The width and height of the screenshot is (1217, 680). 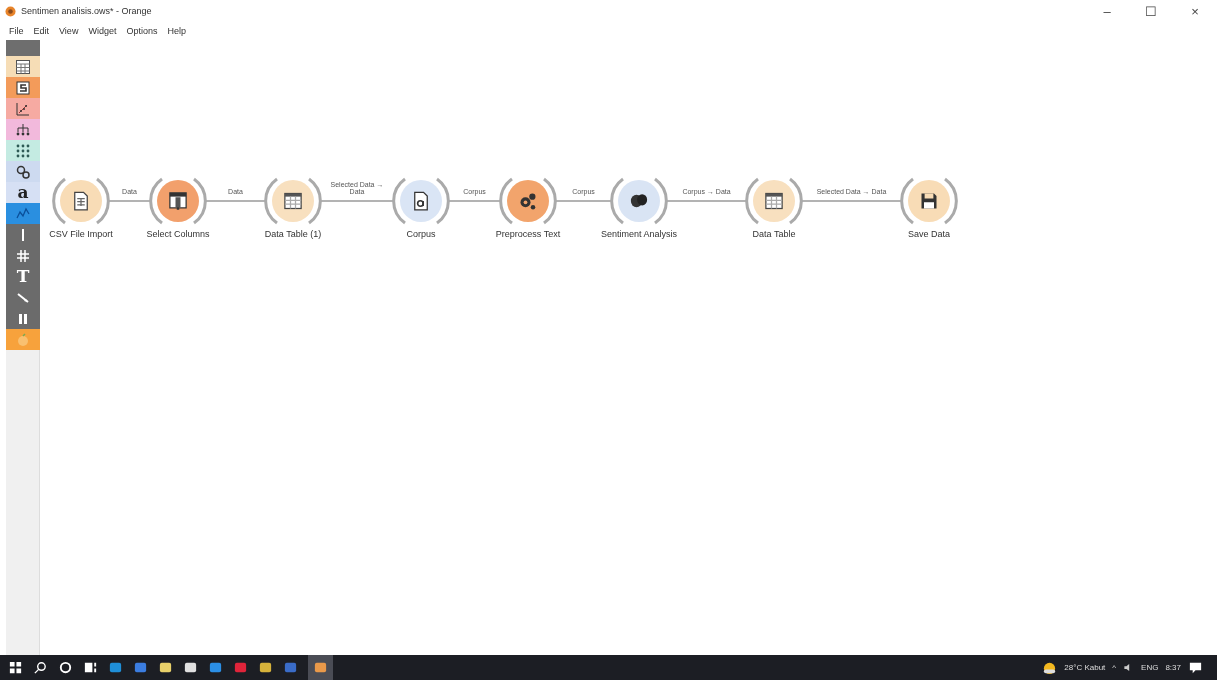 I want to click on table-columns-icon, so click(x=178, y=201).